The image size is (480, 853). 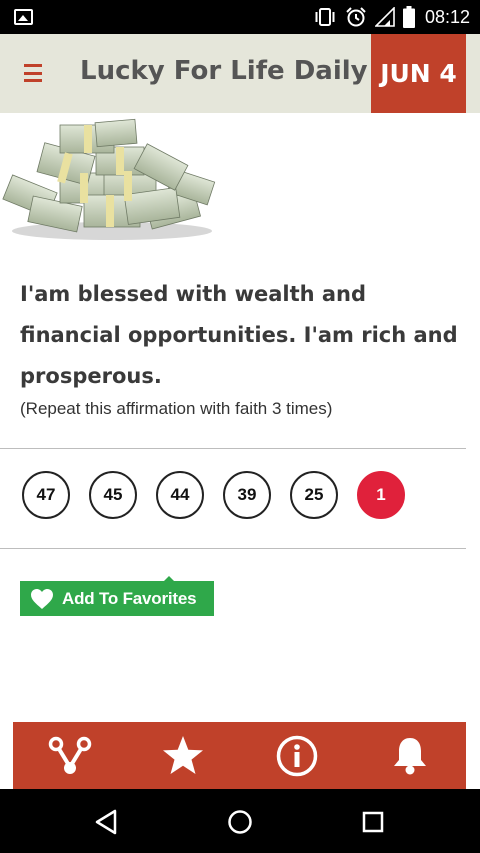 I want to click on app-header: Lucky For Life Daily JUN 4, so click(x=240, y=73).